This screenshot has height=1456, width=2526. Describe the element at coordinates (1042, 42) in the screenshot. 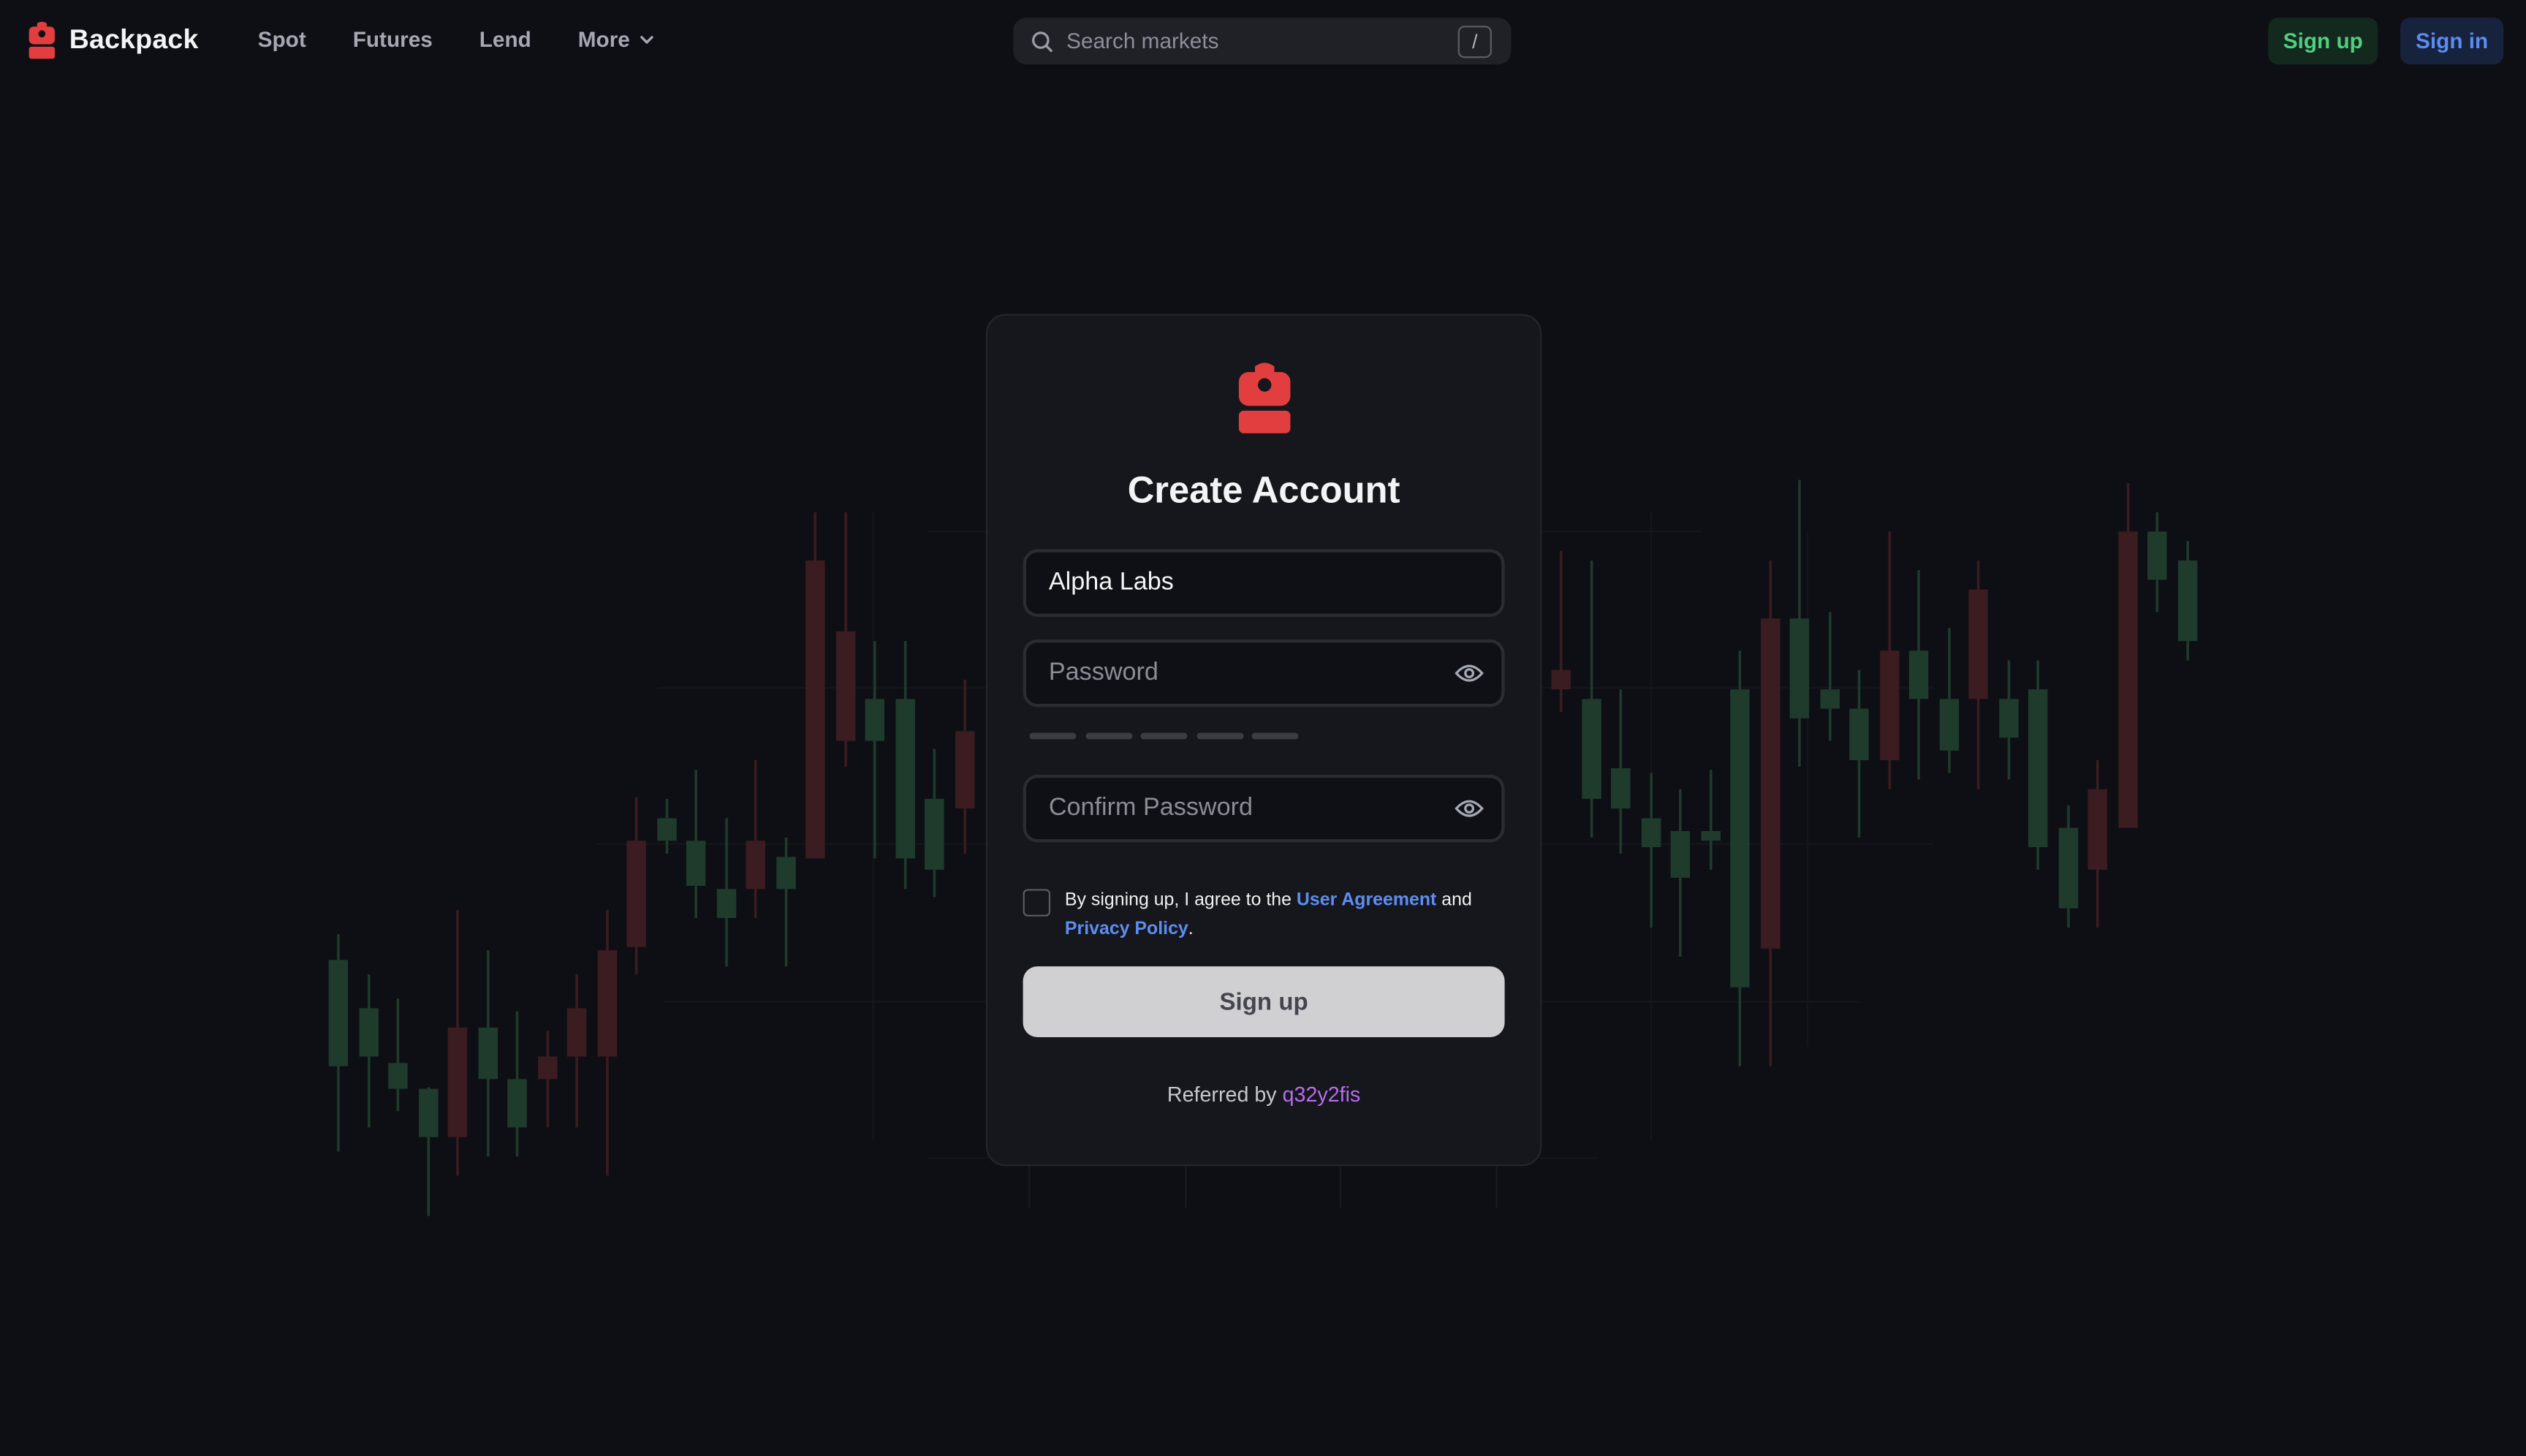

I see `search-icon` at that location.